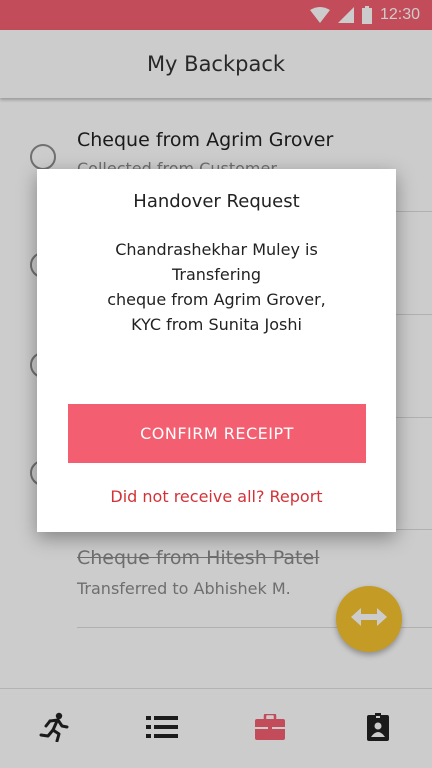  Describe the element at coordinates (216, 299) in the screenshot. I see `dialog-message-line: cheque from Agrim Grover,` at that location.